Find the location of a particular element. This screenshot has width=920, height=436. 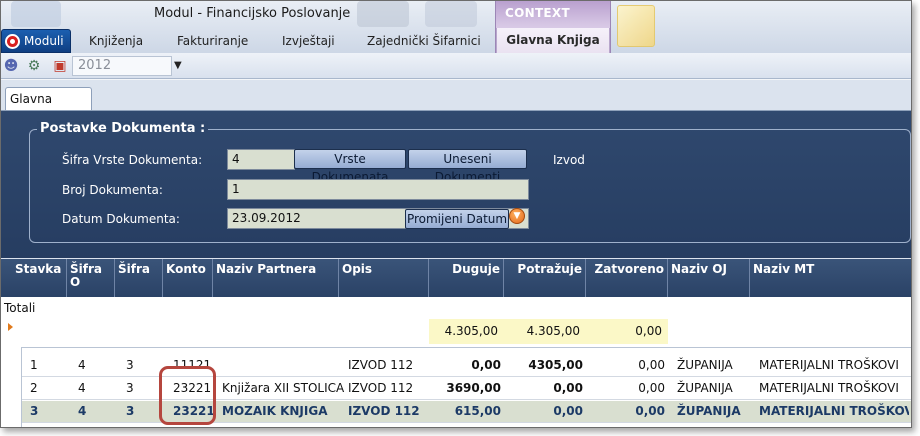

cell-partner: MOZAIK KNJIGA is located at coordinates (275, 411).